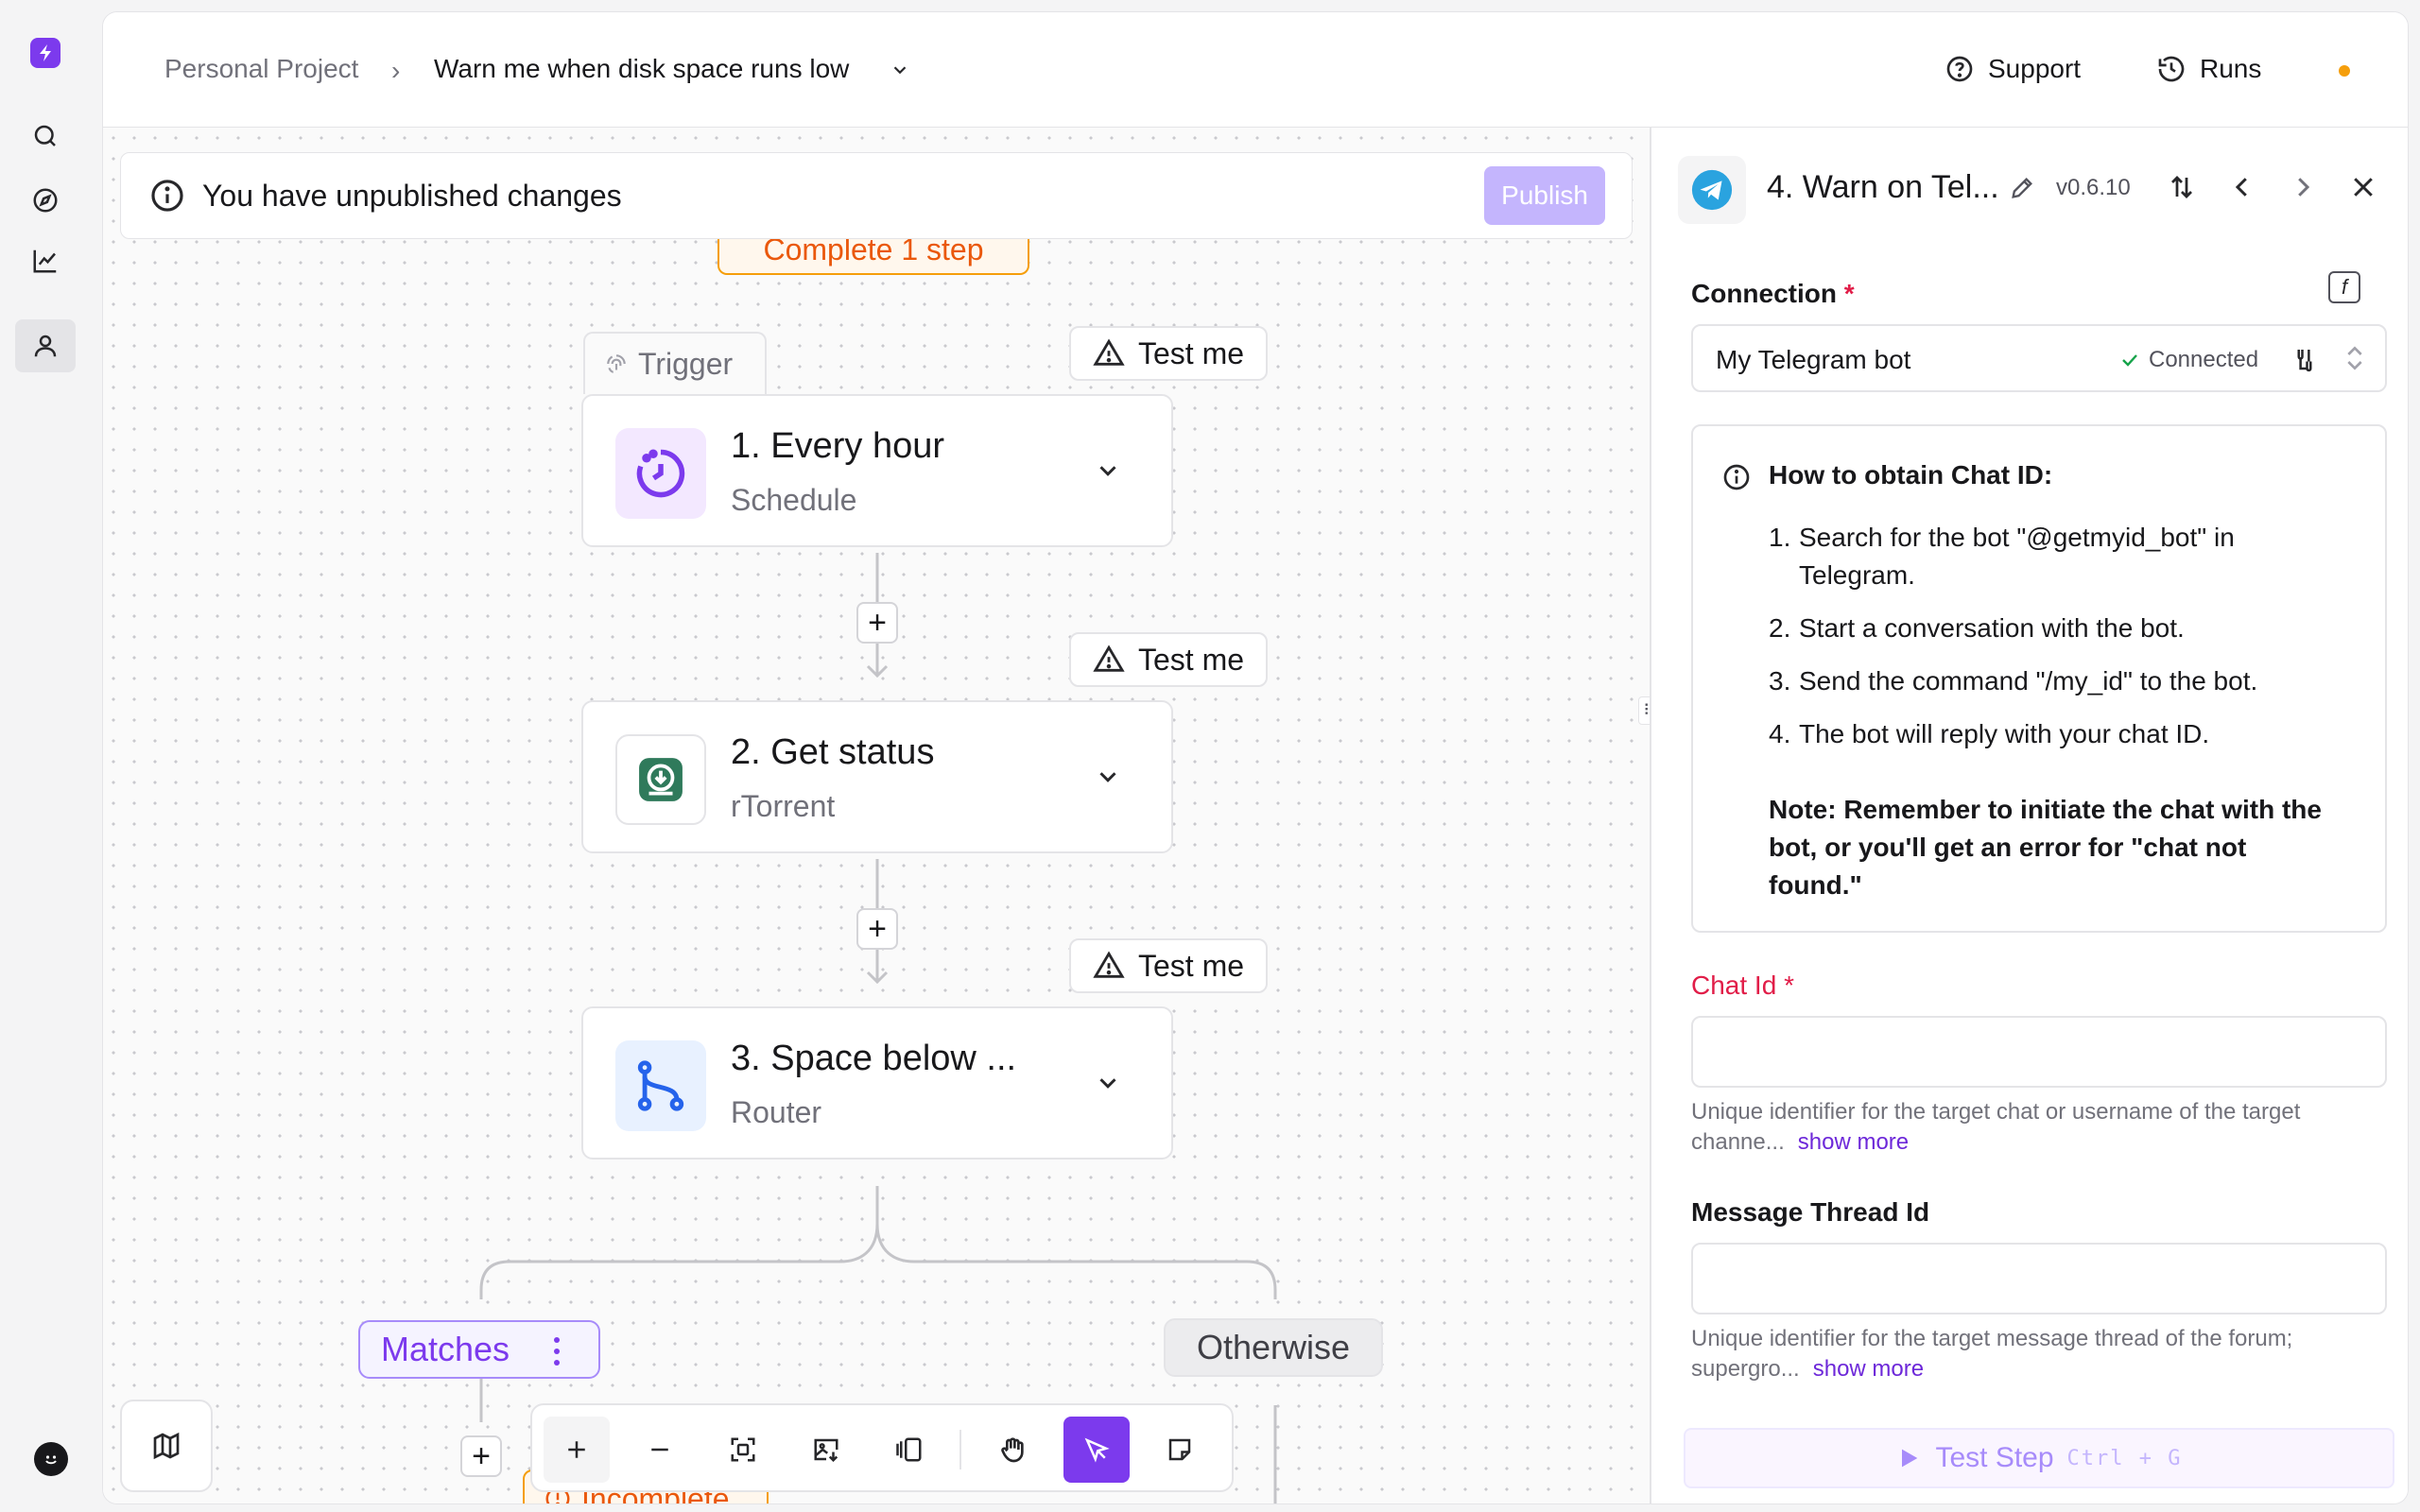  I want to click on message-thread-id-input, so click(2039, 1278).